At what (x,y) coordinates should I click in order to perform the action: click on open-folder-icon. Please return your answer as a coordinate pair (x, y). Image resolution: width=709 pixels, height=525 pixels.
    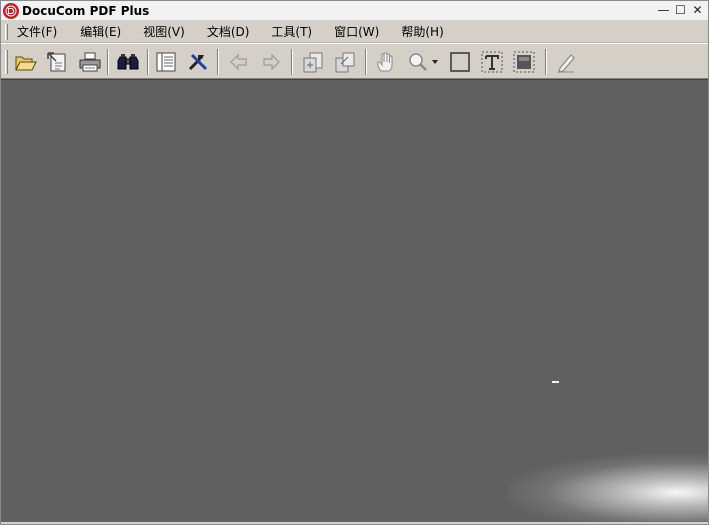
    Looking at the image, I should click on (26, 62).